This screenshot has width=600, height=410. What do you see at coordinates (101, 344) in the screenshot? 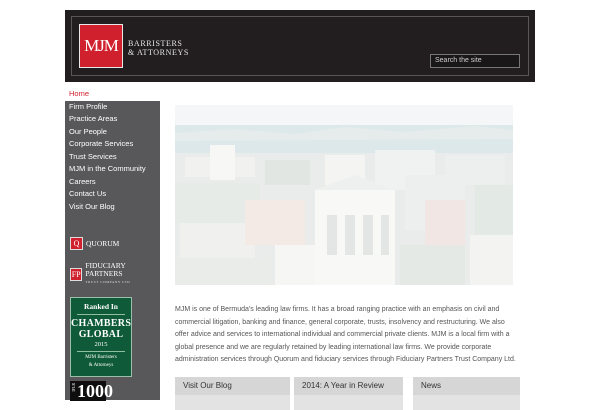
I see `chambers-year: 2015` at bounding box center [101, 344].